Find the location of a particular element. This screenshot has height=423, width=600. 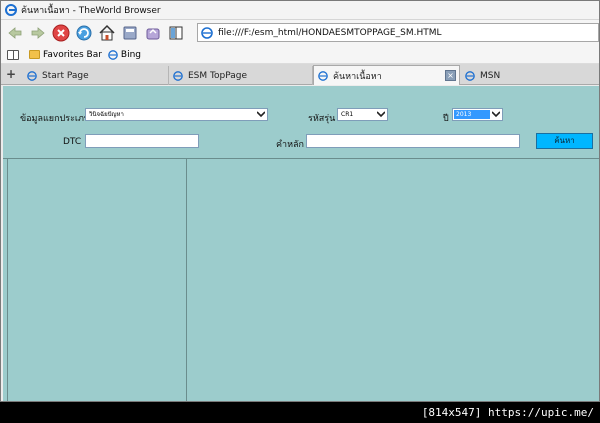

category-select: วินิจฉัยปัญหา is located at coordinates (176, 114).